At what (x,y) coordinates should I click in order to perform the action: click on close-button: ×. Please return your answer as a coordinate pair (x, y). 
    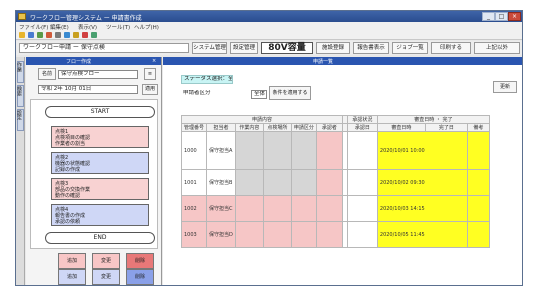
    Looking at the image, I should click on (514, 16).